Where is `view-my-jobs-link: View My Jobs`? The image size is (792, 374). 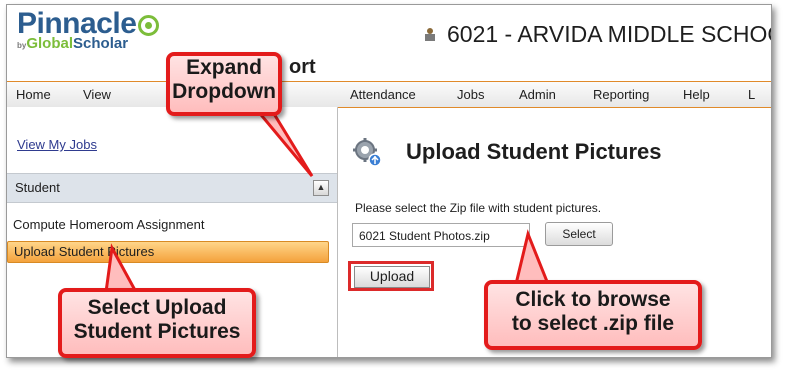
view-my-jobs-link: View My Jobs is located at coordinates (57, 144).